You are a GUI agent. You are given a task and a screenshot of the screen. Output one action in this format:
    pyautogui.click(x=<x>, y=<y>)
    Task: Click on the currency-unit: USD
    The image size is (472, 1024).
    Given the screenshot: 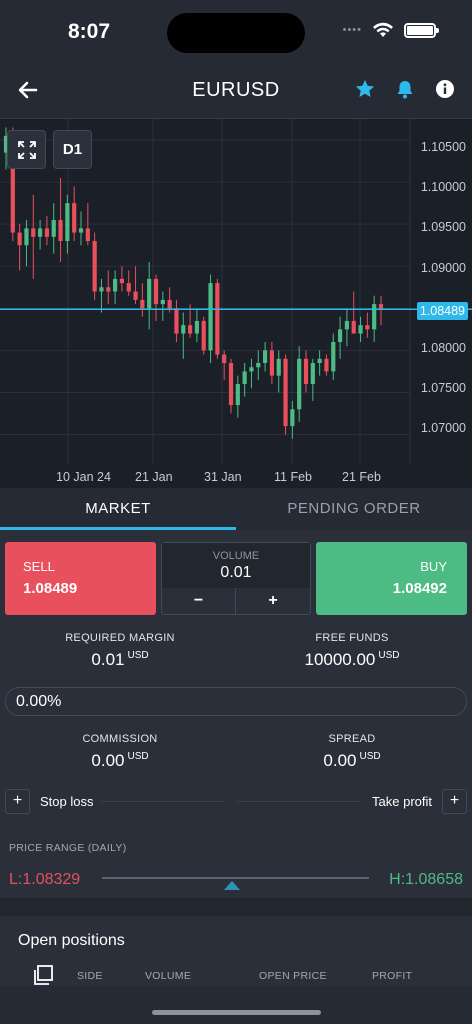 What is the action you would take?
    pyautogui.click(x=138, y=757)
    